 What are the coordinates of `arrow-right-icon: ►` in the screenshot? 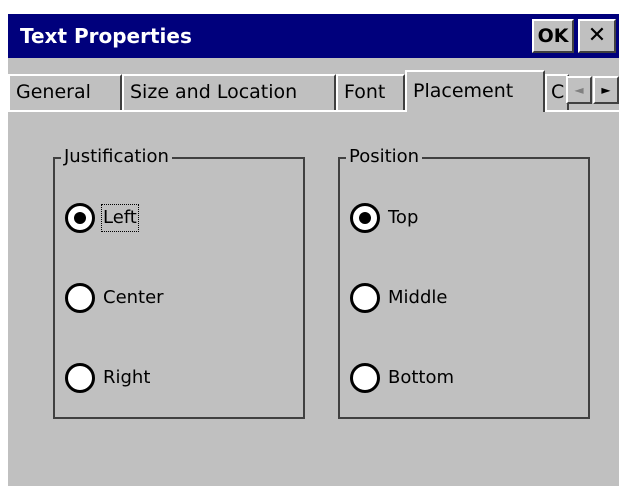 It's located at (606, 90).